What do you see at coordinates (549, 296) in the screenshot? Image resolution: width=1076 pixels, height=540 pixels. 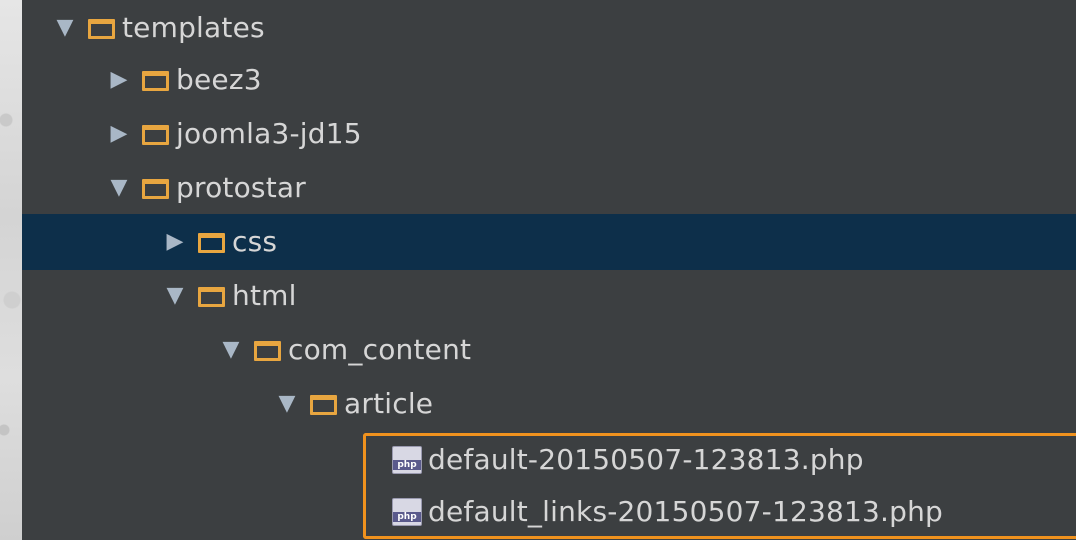 I see `tree-node-html: ▼ html` at bounding box center [549, 296].